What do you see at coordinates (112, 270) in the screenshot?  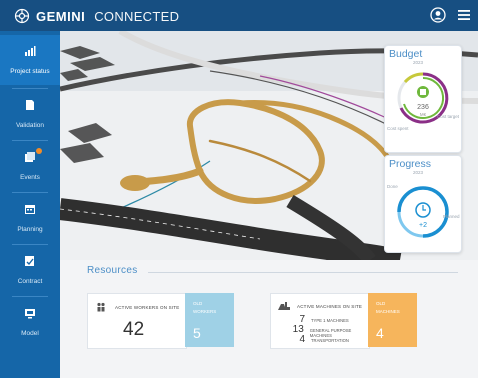 I see `resources-title: Resources` at bounding box center [112, 270].